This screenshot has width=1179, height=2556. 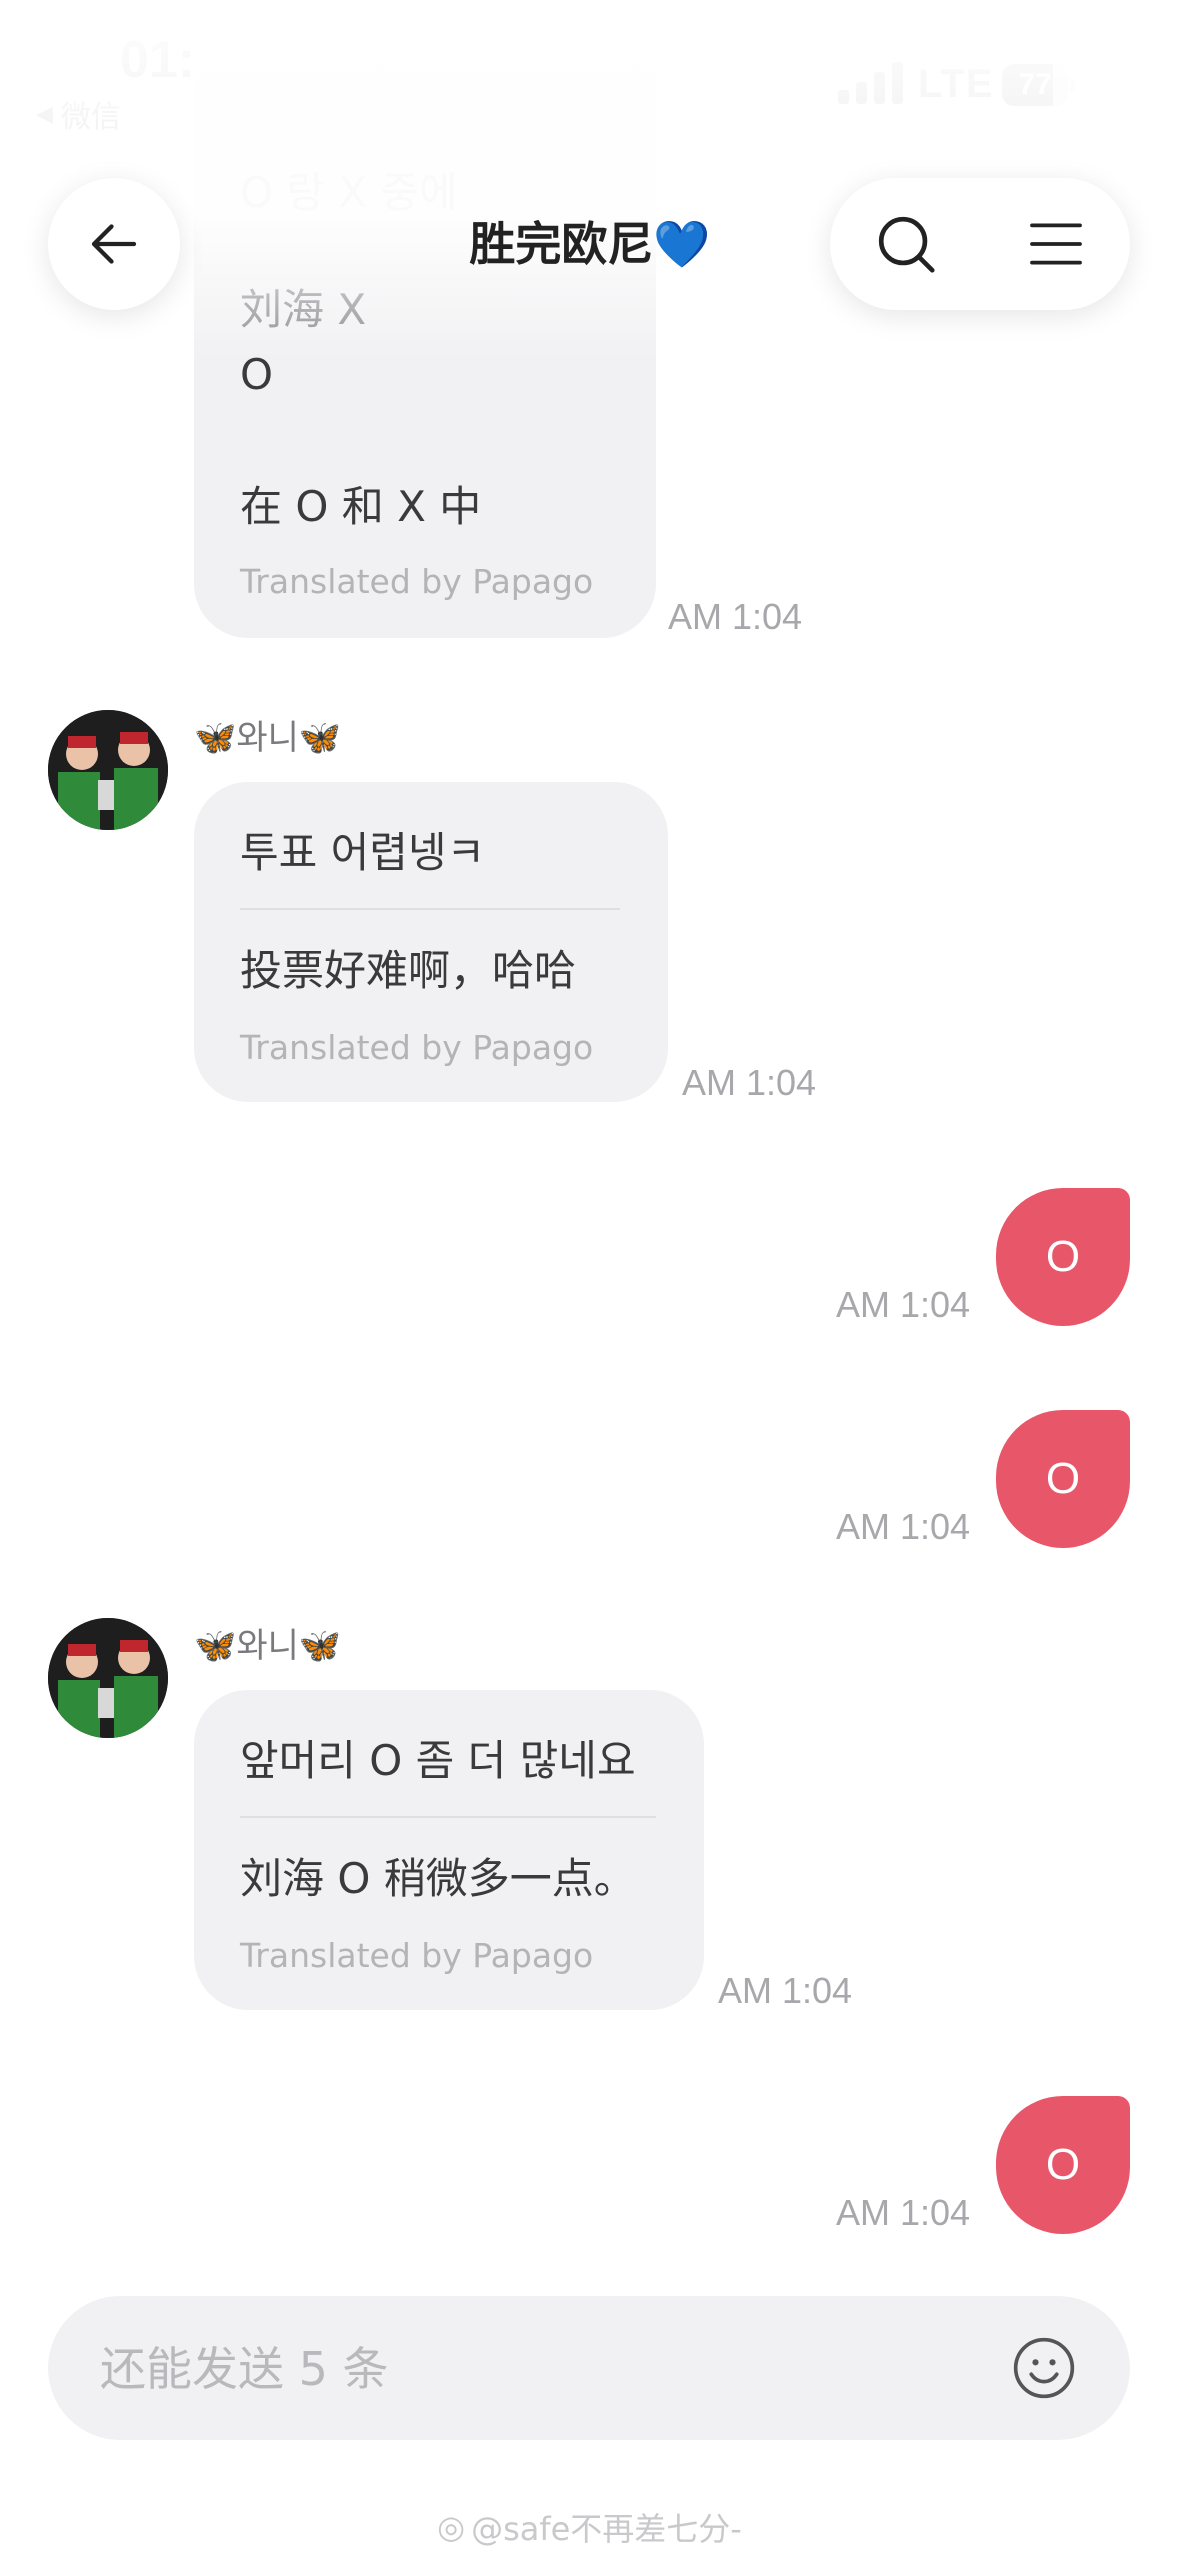 I want to click on back-button, so click(x=114, y=244).